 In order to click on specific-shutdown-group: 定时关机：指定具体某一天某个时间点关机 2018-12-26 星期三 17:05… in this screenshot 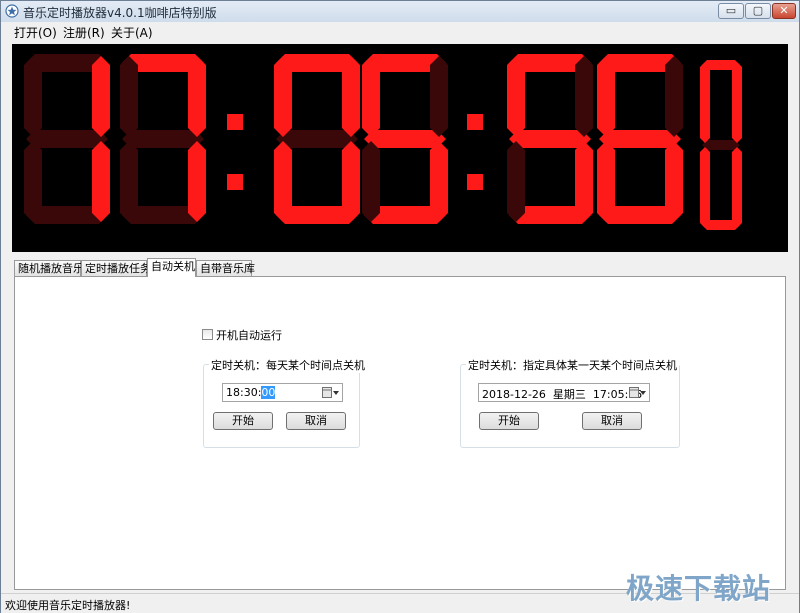, I will do `click(570, 402)`.